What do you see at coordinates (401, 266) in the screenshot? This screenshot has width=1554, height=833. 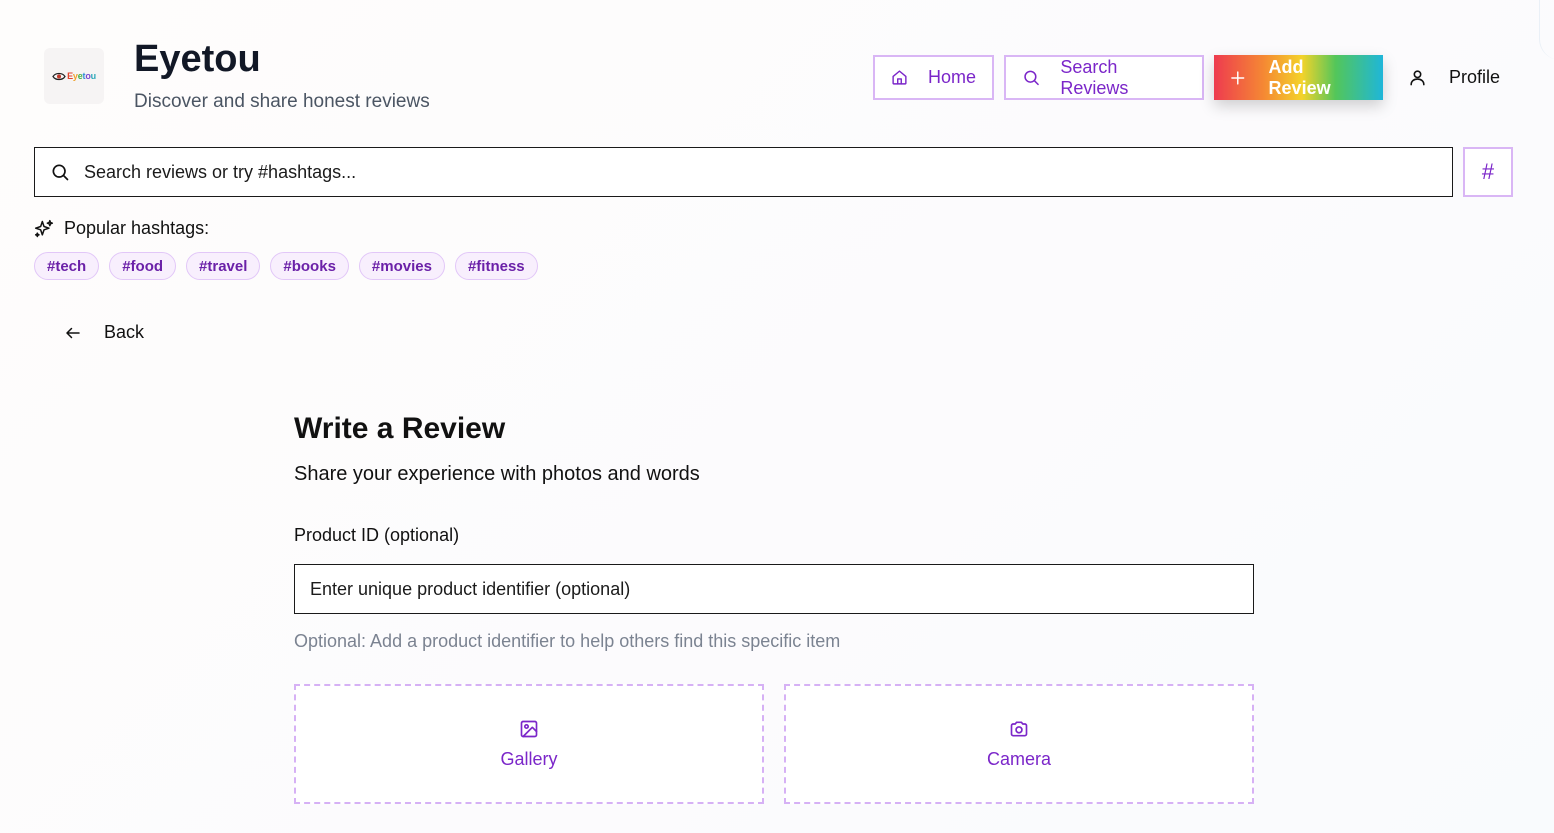 I see `hashtag-chip: #movies` at bounding box center [401, 266].